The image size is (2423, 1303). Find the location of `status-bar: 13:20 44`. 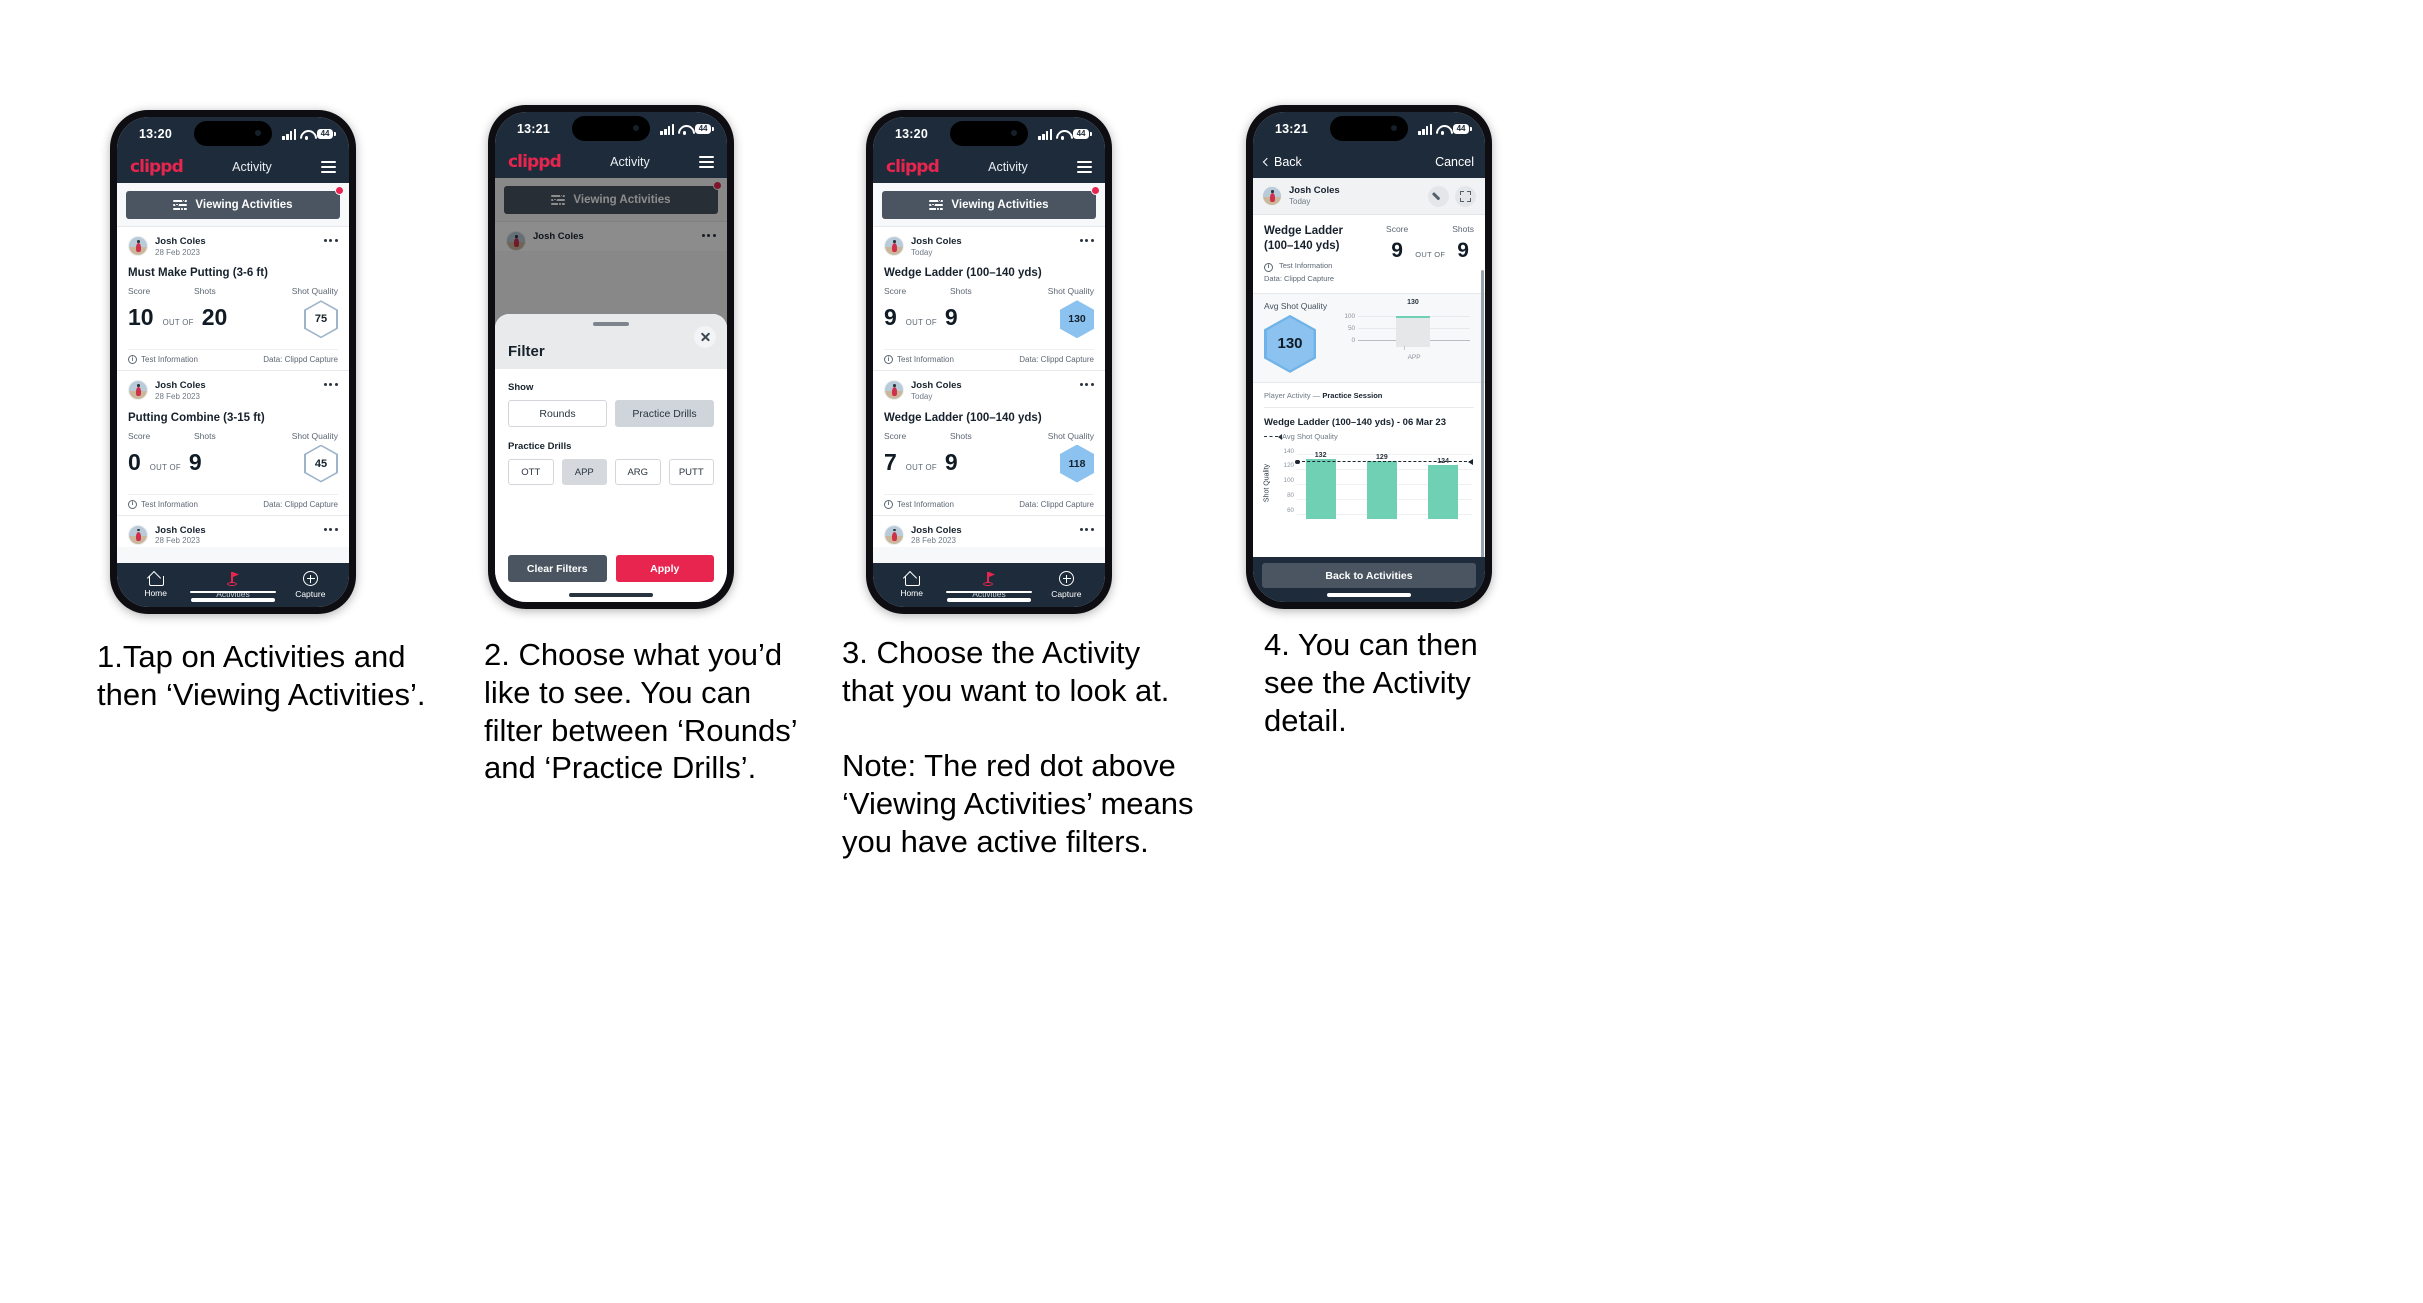

status-bar: 13:20 44 is located at coordinates (233, 134).